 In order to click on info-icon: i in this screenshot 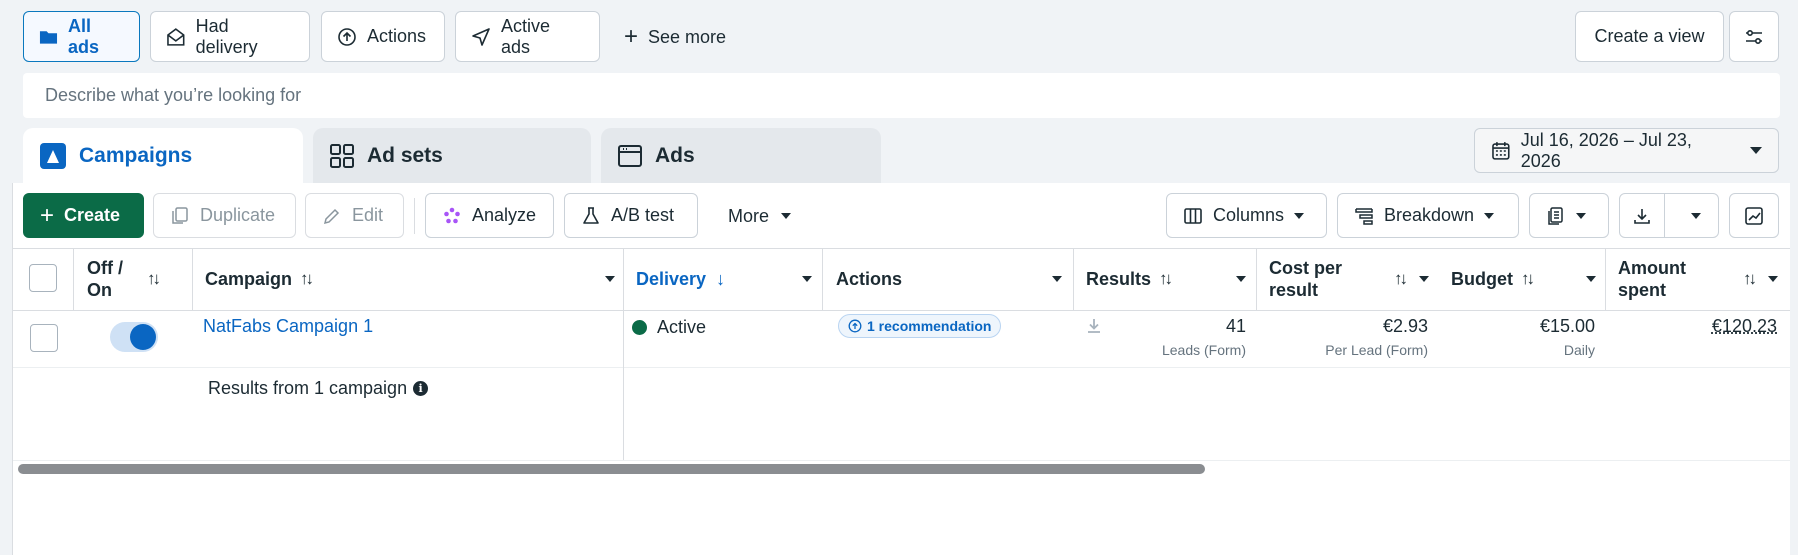, I will do `click(421, 388)`.